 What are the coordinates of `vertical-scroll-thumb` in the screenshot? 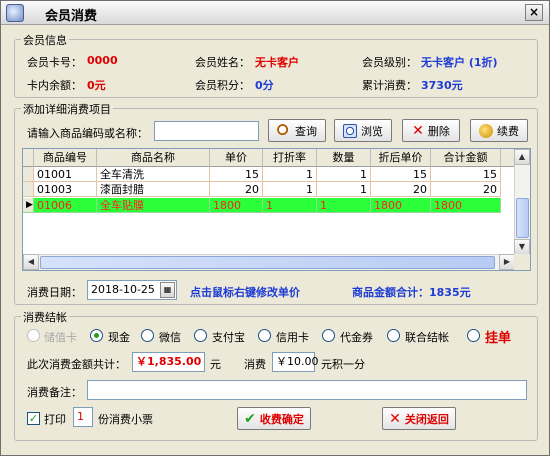 It's located at (522, 218).